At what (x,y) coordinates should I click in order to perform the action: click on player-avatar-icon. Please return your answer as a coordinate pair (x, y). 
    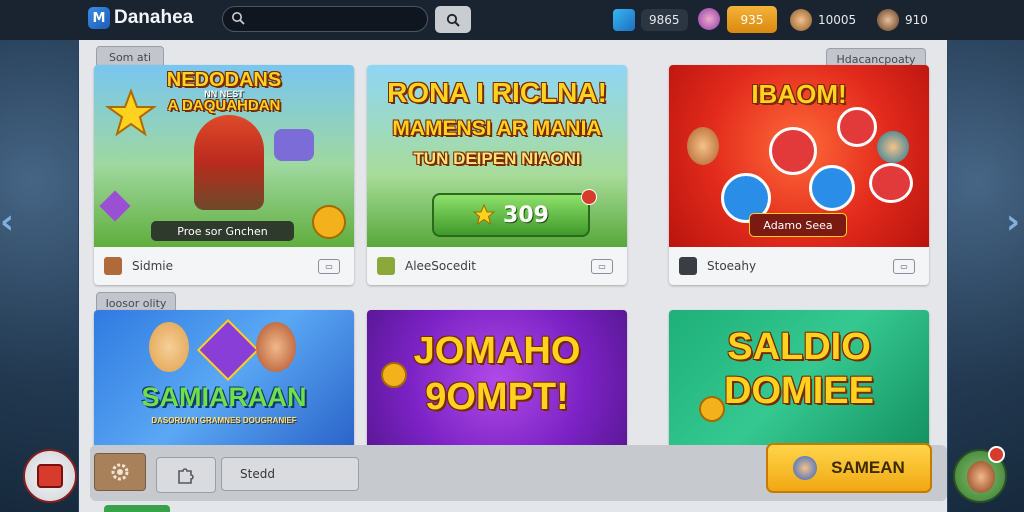
    Looking at the image, I should click on (709, 19).